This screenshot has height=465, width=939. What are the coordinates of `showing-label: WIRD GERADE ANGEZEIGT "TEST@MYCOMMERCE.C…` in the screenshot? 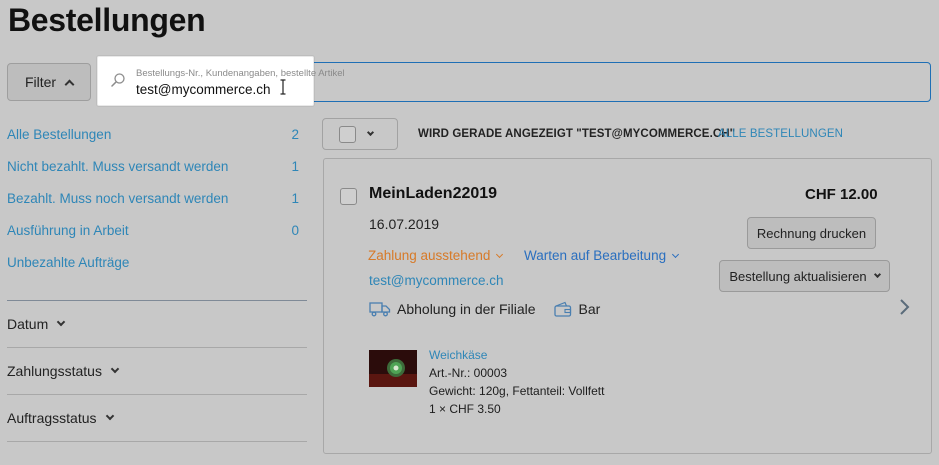 It's located at (577, 134).